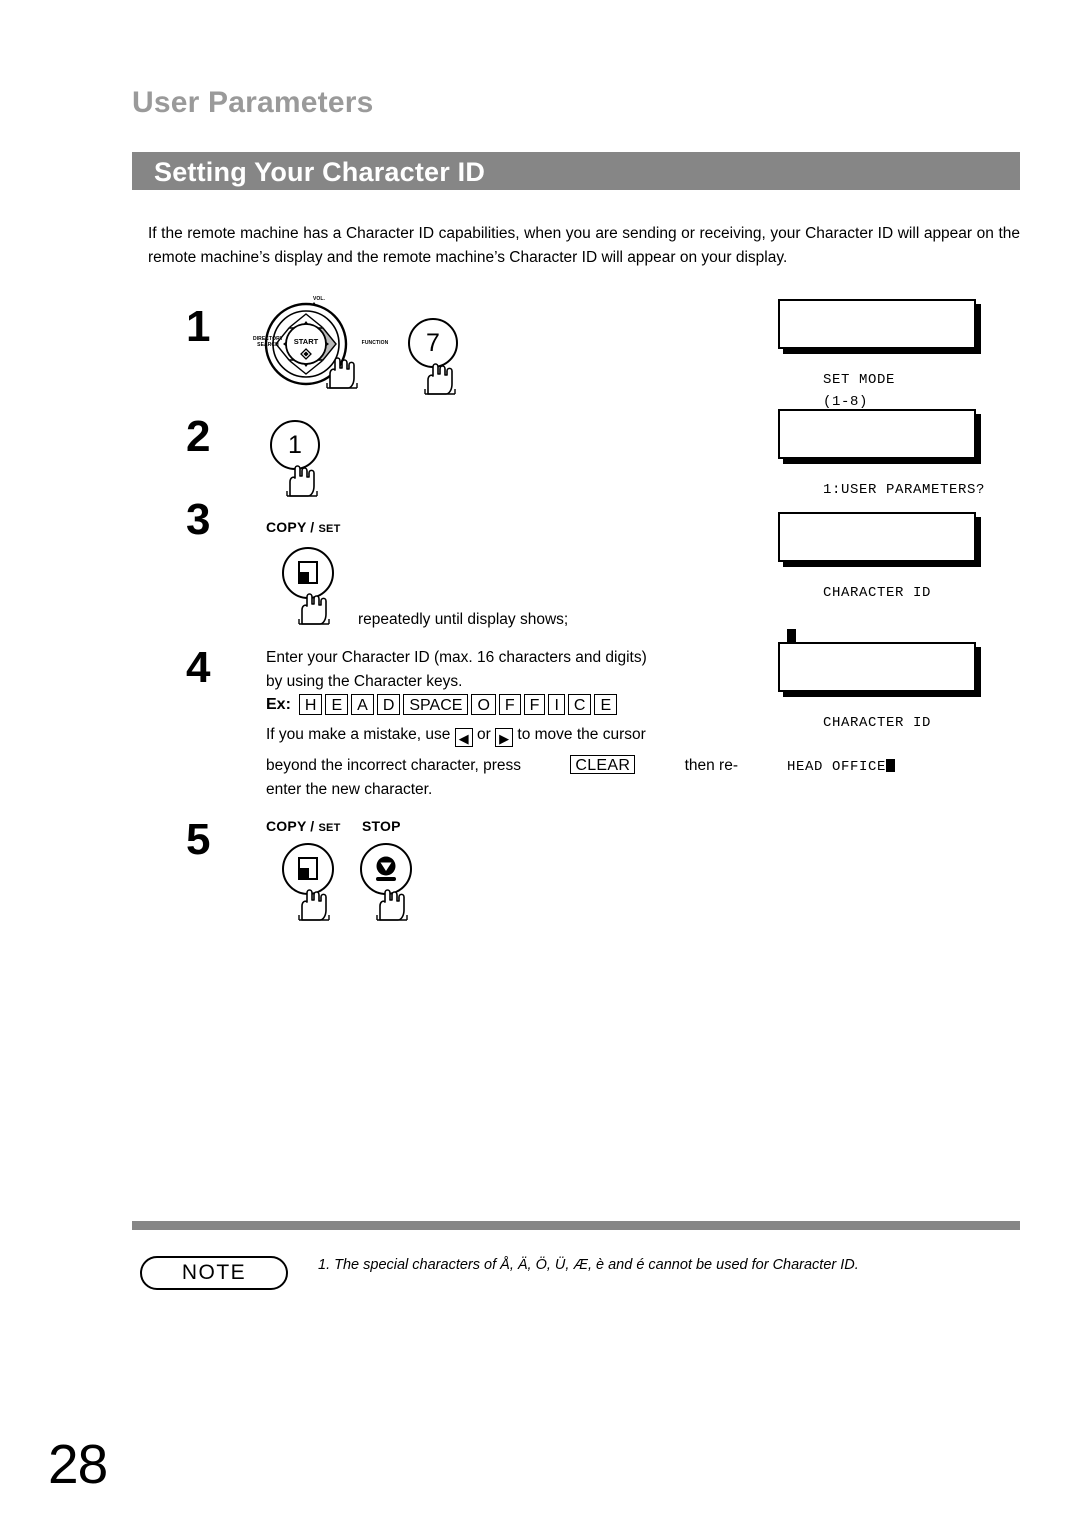 The image size is (1080, 1528). Describe the element at coordinates (320, 172) in the screenshot. I see `section-title: Setting Your Character ID` at that location.